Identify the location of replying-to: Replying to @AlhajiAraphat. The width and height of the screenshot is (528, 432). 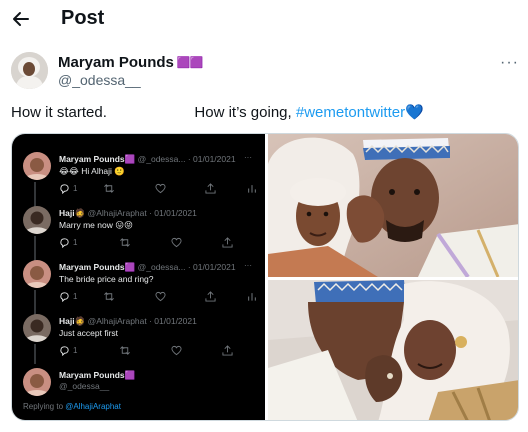
(72, 406).